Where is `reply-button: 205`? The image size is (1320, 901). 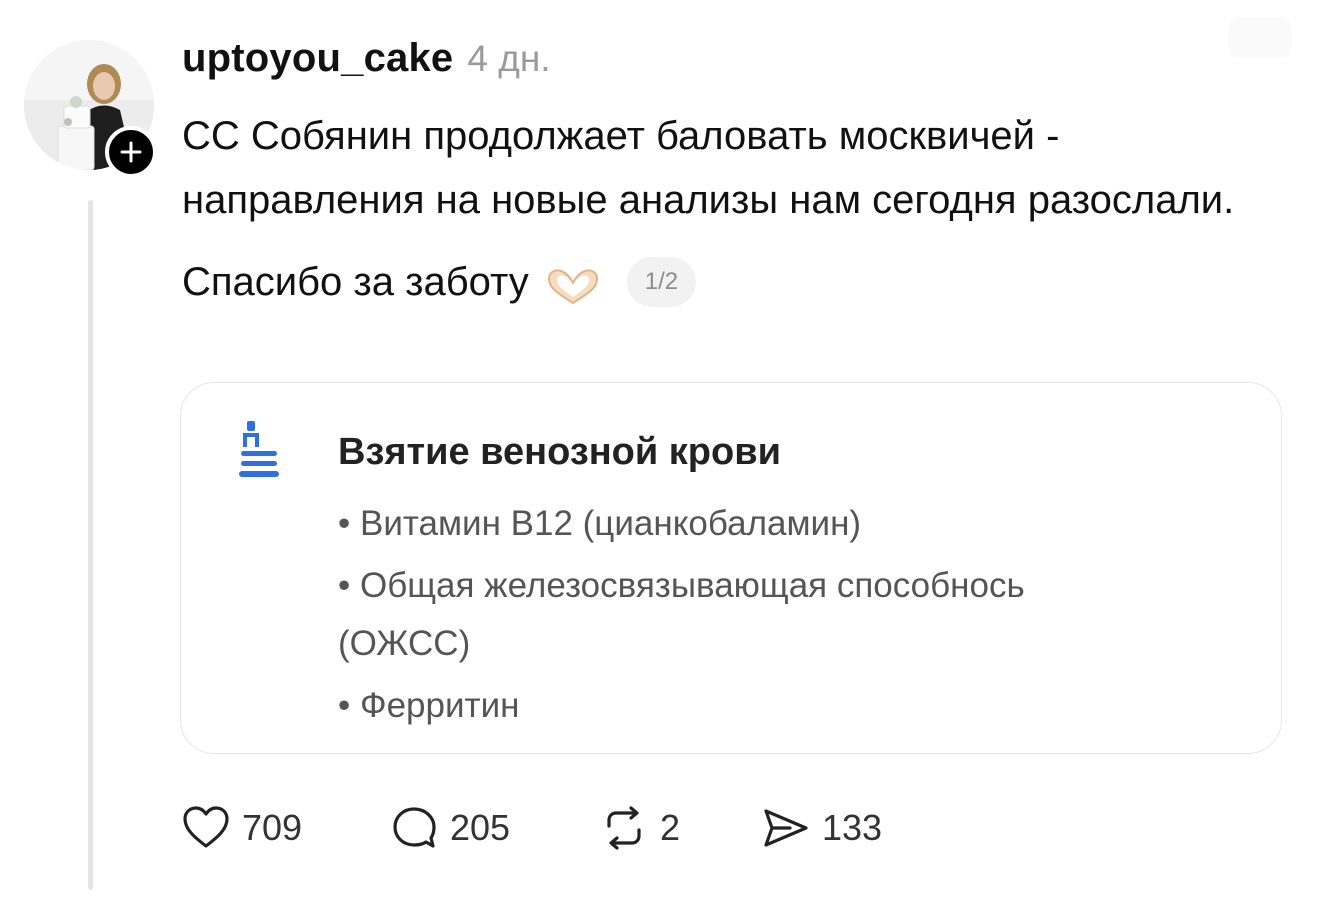 reply-button: 205 is located at coordinates (449, 828).